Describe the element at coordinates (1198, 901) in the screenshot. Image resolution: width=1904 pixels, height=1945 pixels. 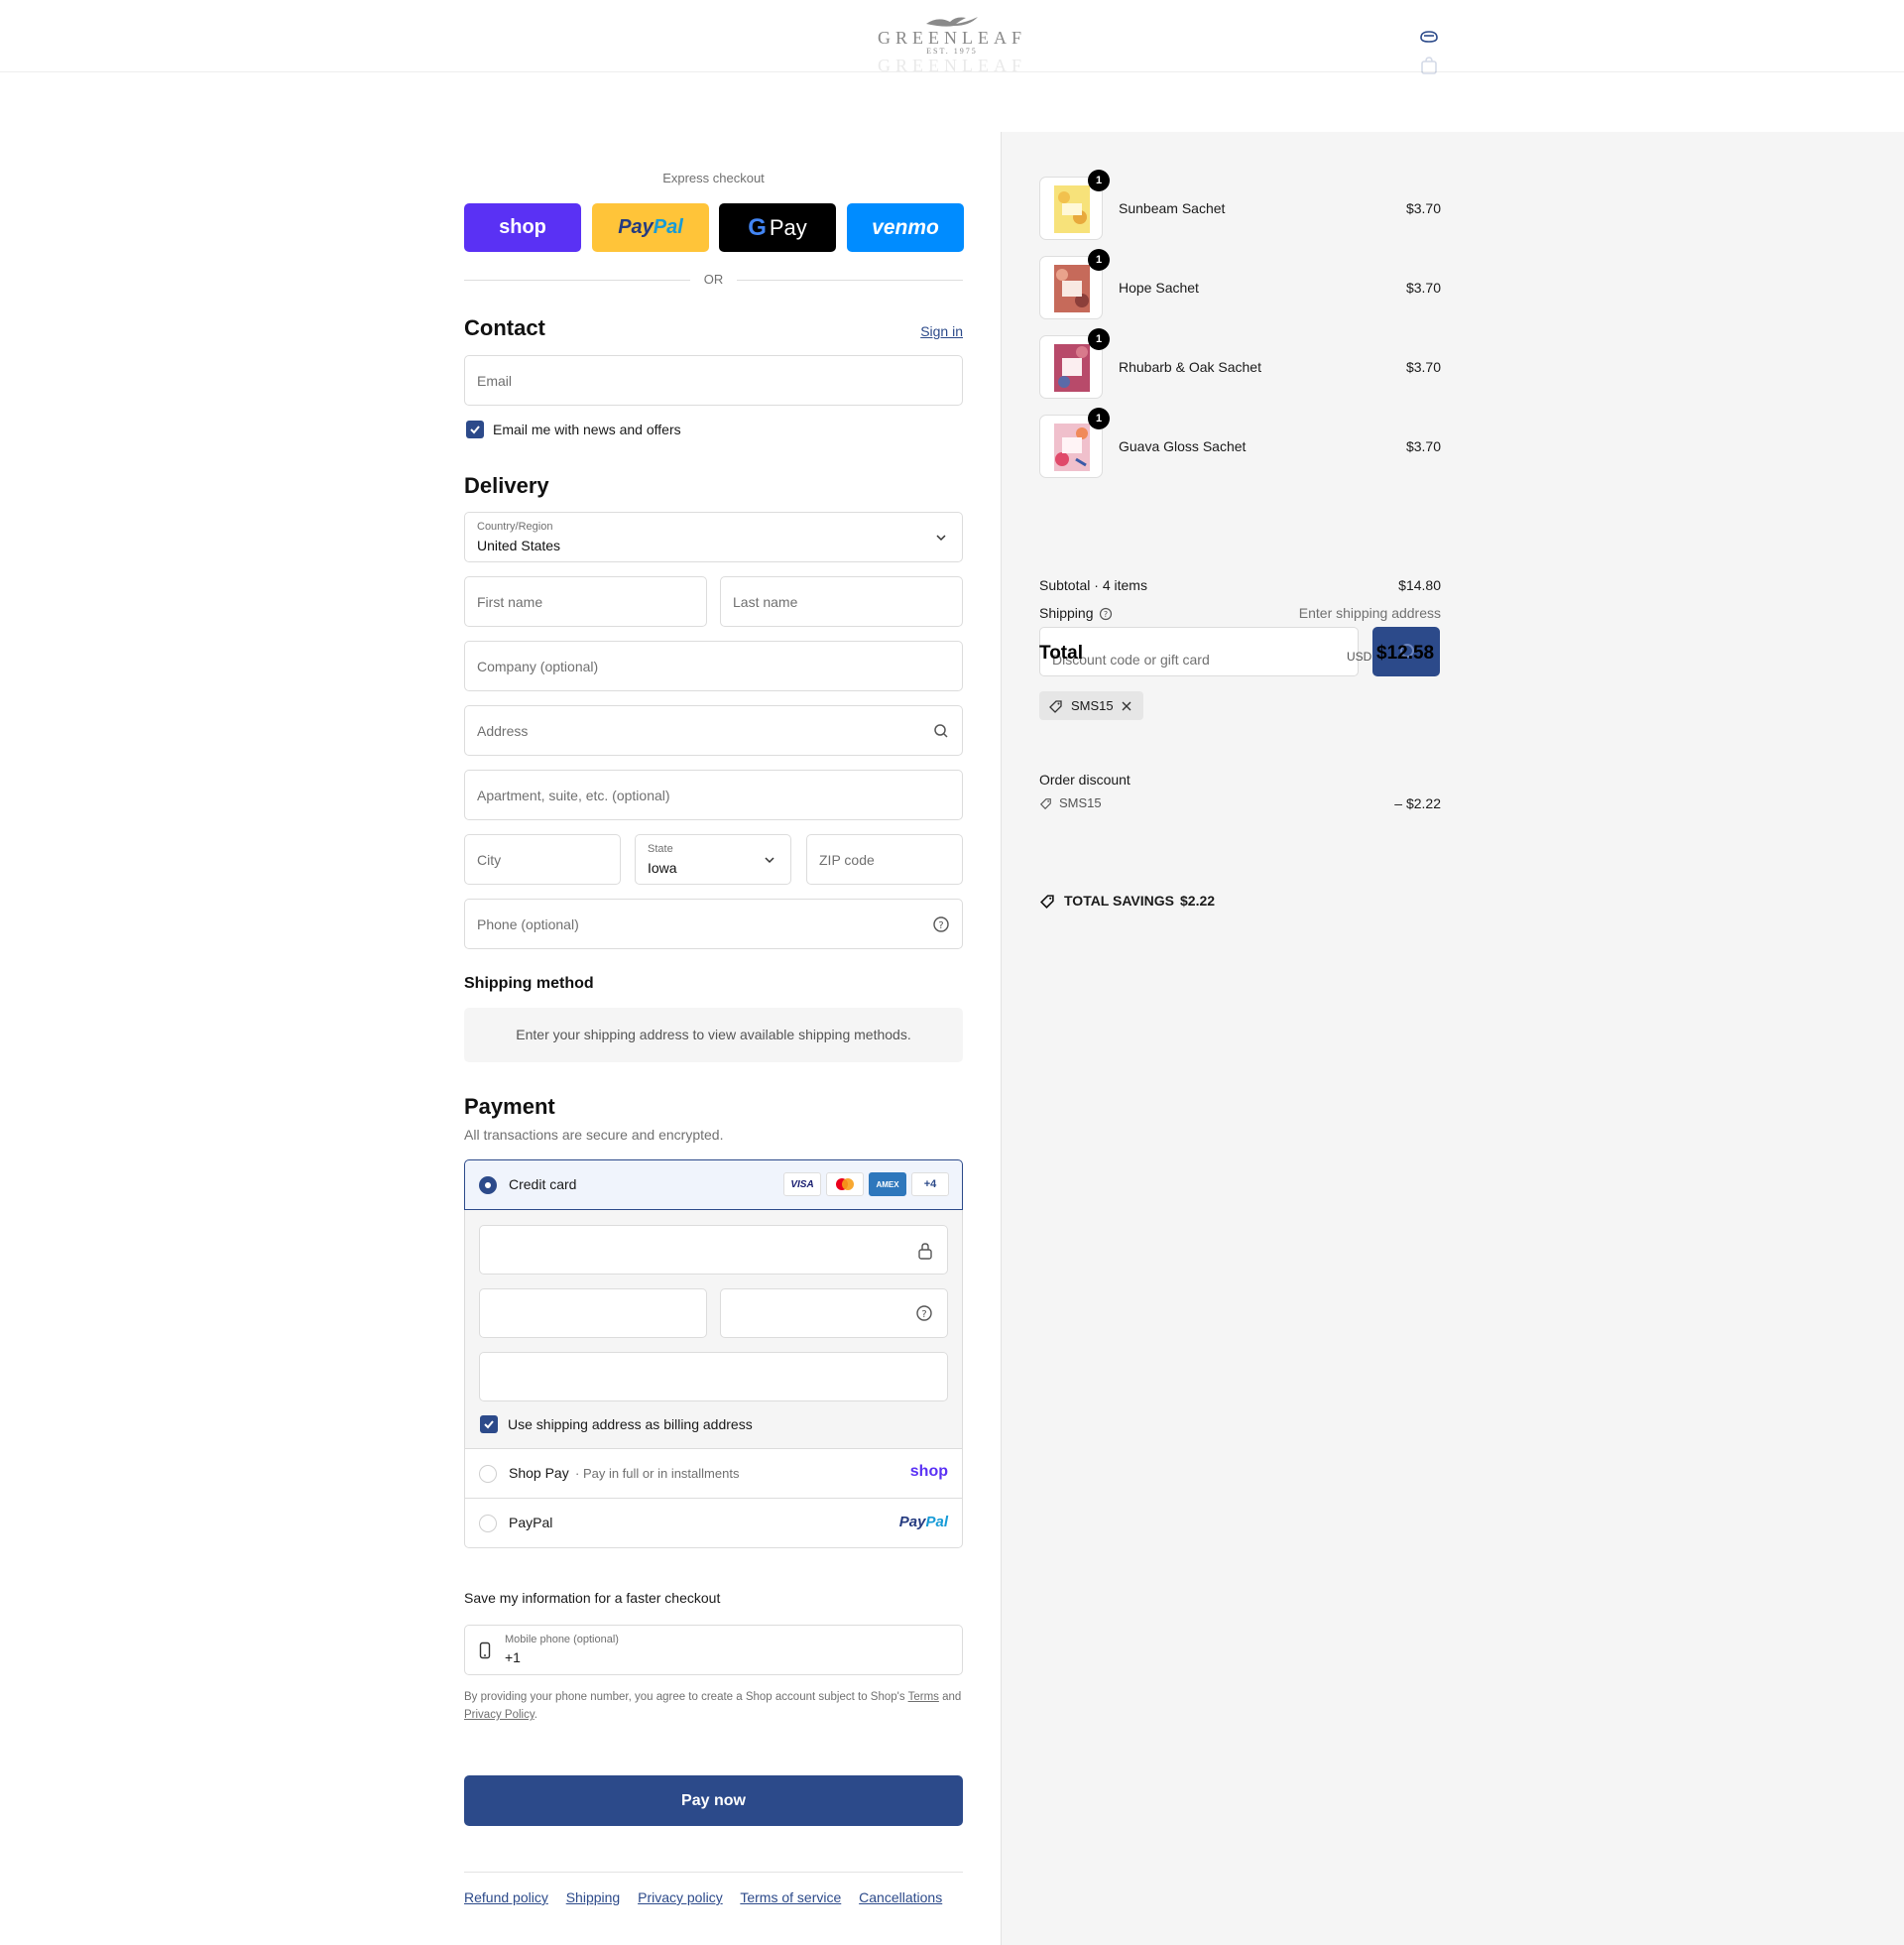
I see `total-savings-value: $2.22` at that location.